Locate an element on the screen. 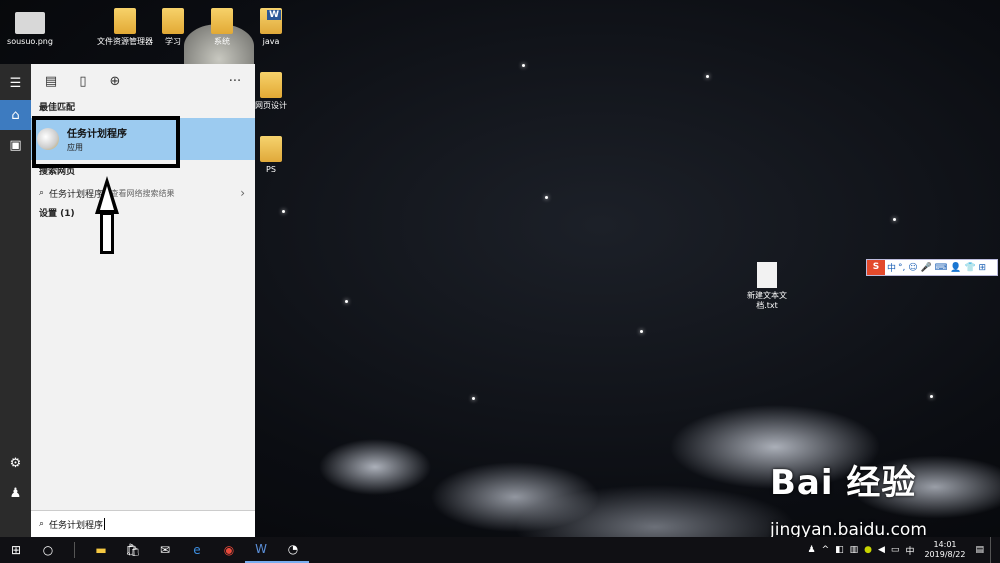 The width and height of the screenshot is (1000, 563). desktop-icon-new-text: 新建文本文档.txt is located at coordinates (767, 286).